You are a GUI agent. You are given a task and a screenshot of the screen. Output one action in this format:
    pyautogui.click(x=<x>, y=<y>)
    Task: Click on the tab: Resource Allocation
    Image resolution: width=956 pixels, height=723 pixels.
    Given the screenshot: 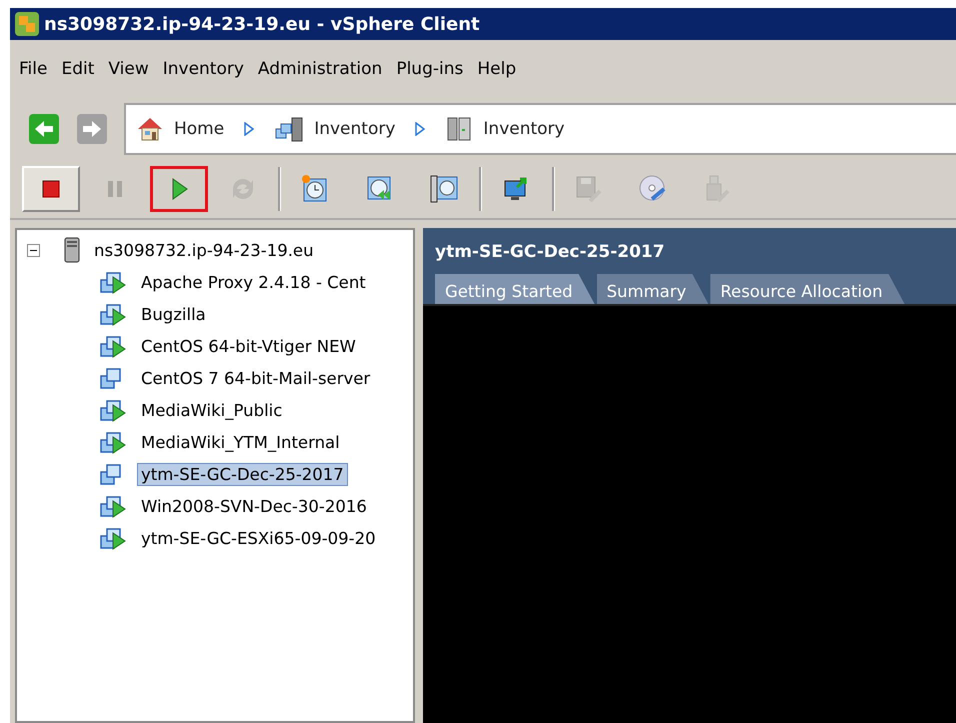 What is the action you would take?
    pyautogui.click(x=807, y=289)
    